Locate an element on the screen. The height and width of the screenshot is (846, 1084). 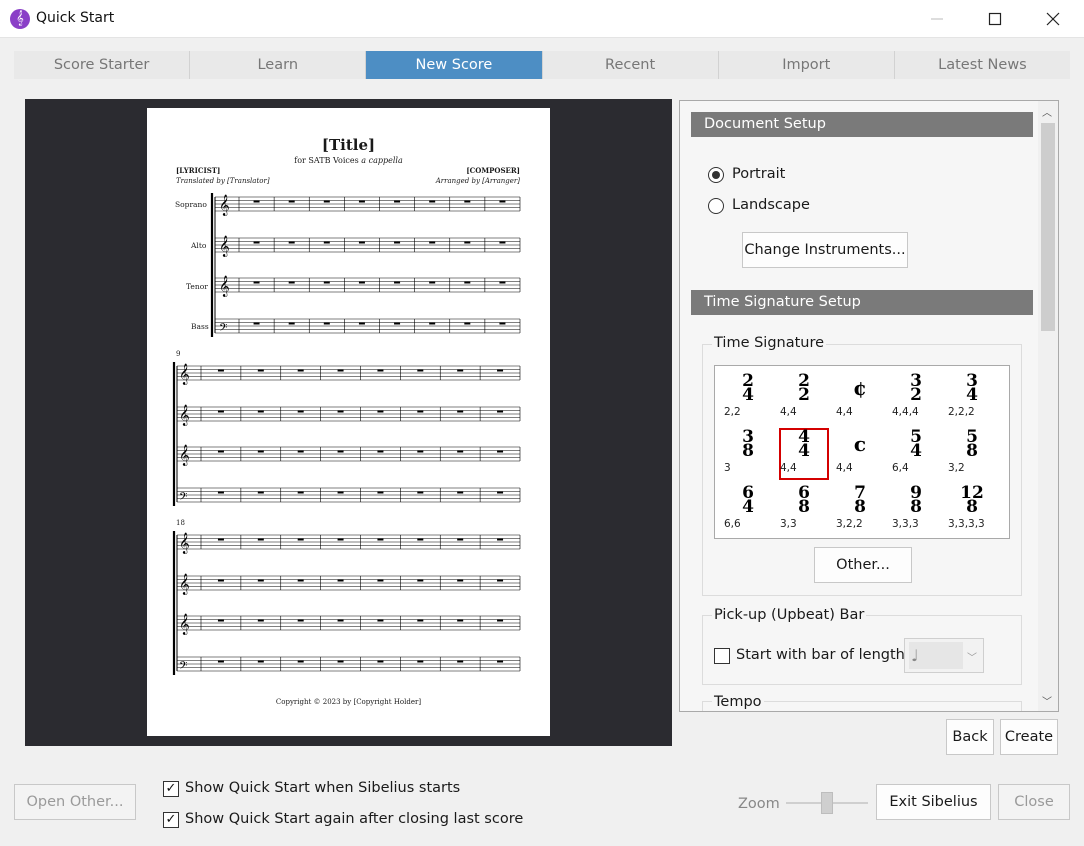
pickup-length-dropdown: ♩ ﹀ is located at coordinates (944, 655).